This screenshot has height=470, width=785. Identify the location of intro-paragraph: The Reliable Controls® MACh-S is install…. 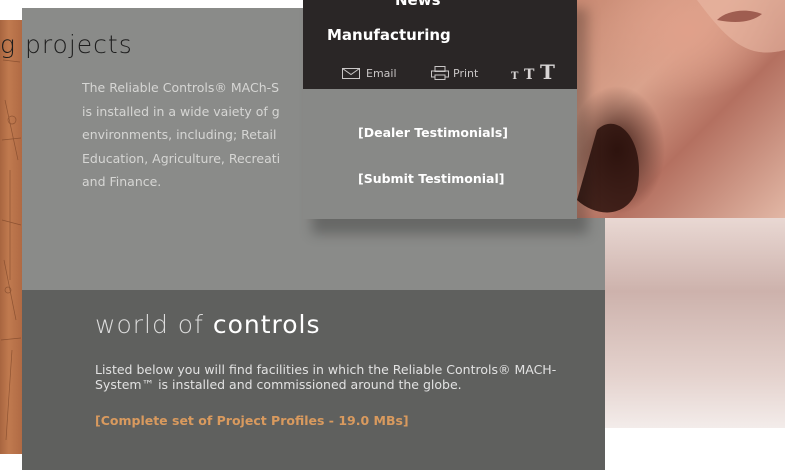
(197, 156).